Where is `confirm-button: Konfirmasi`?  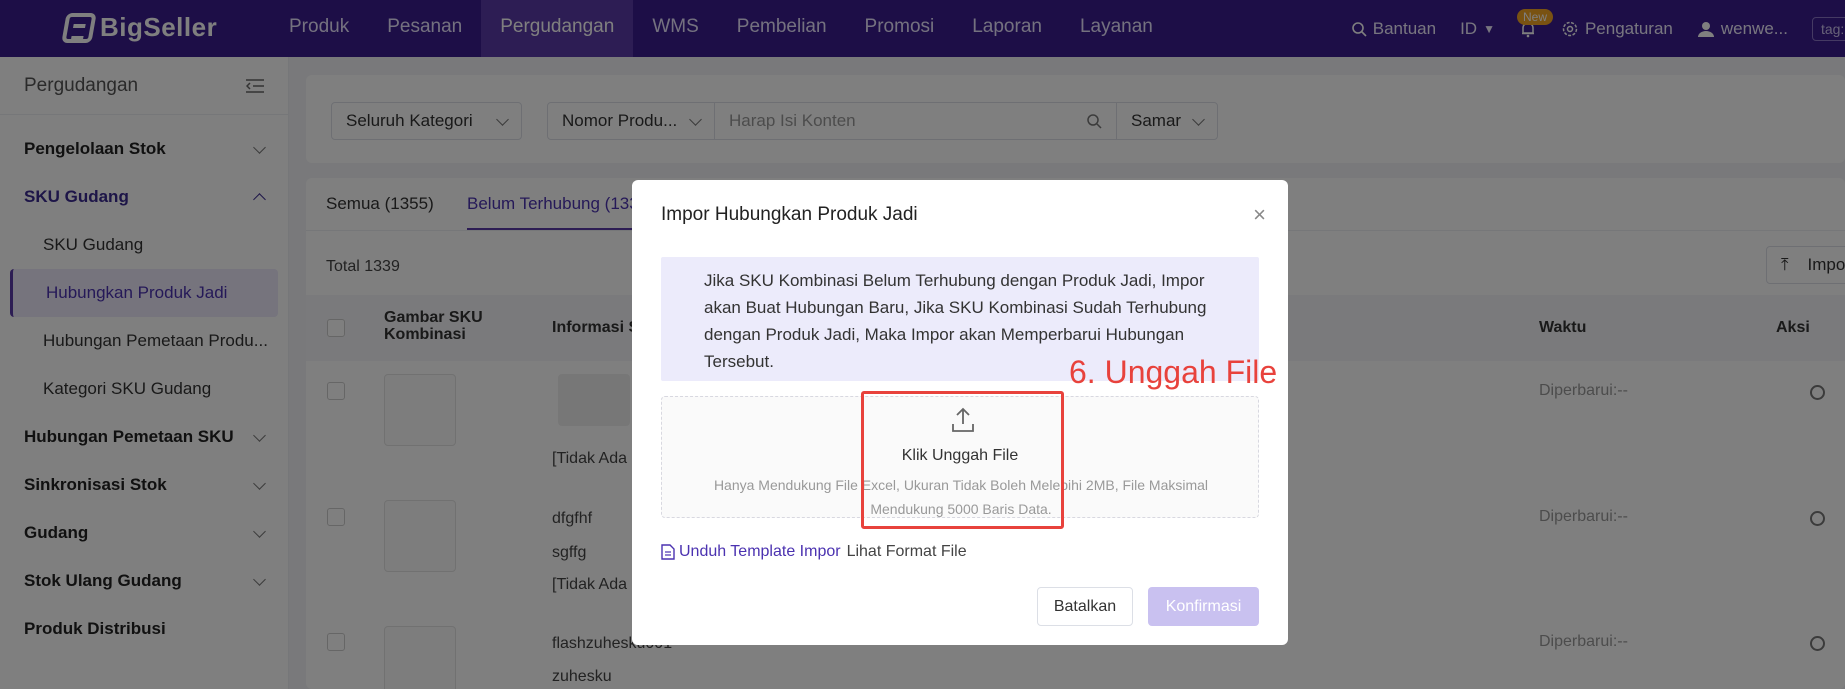
confirm-button: Konfirmasi is located at coordinates (1203, 606).